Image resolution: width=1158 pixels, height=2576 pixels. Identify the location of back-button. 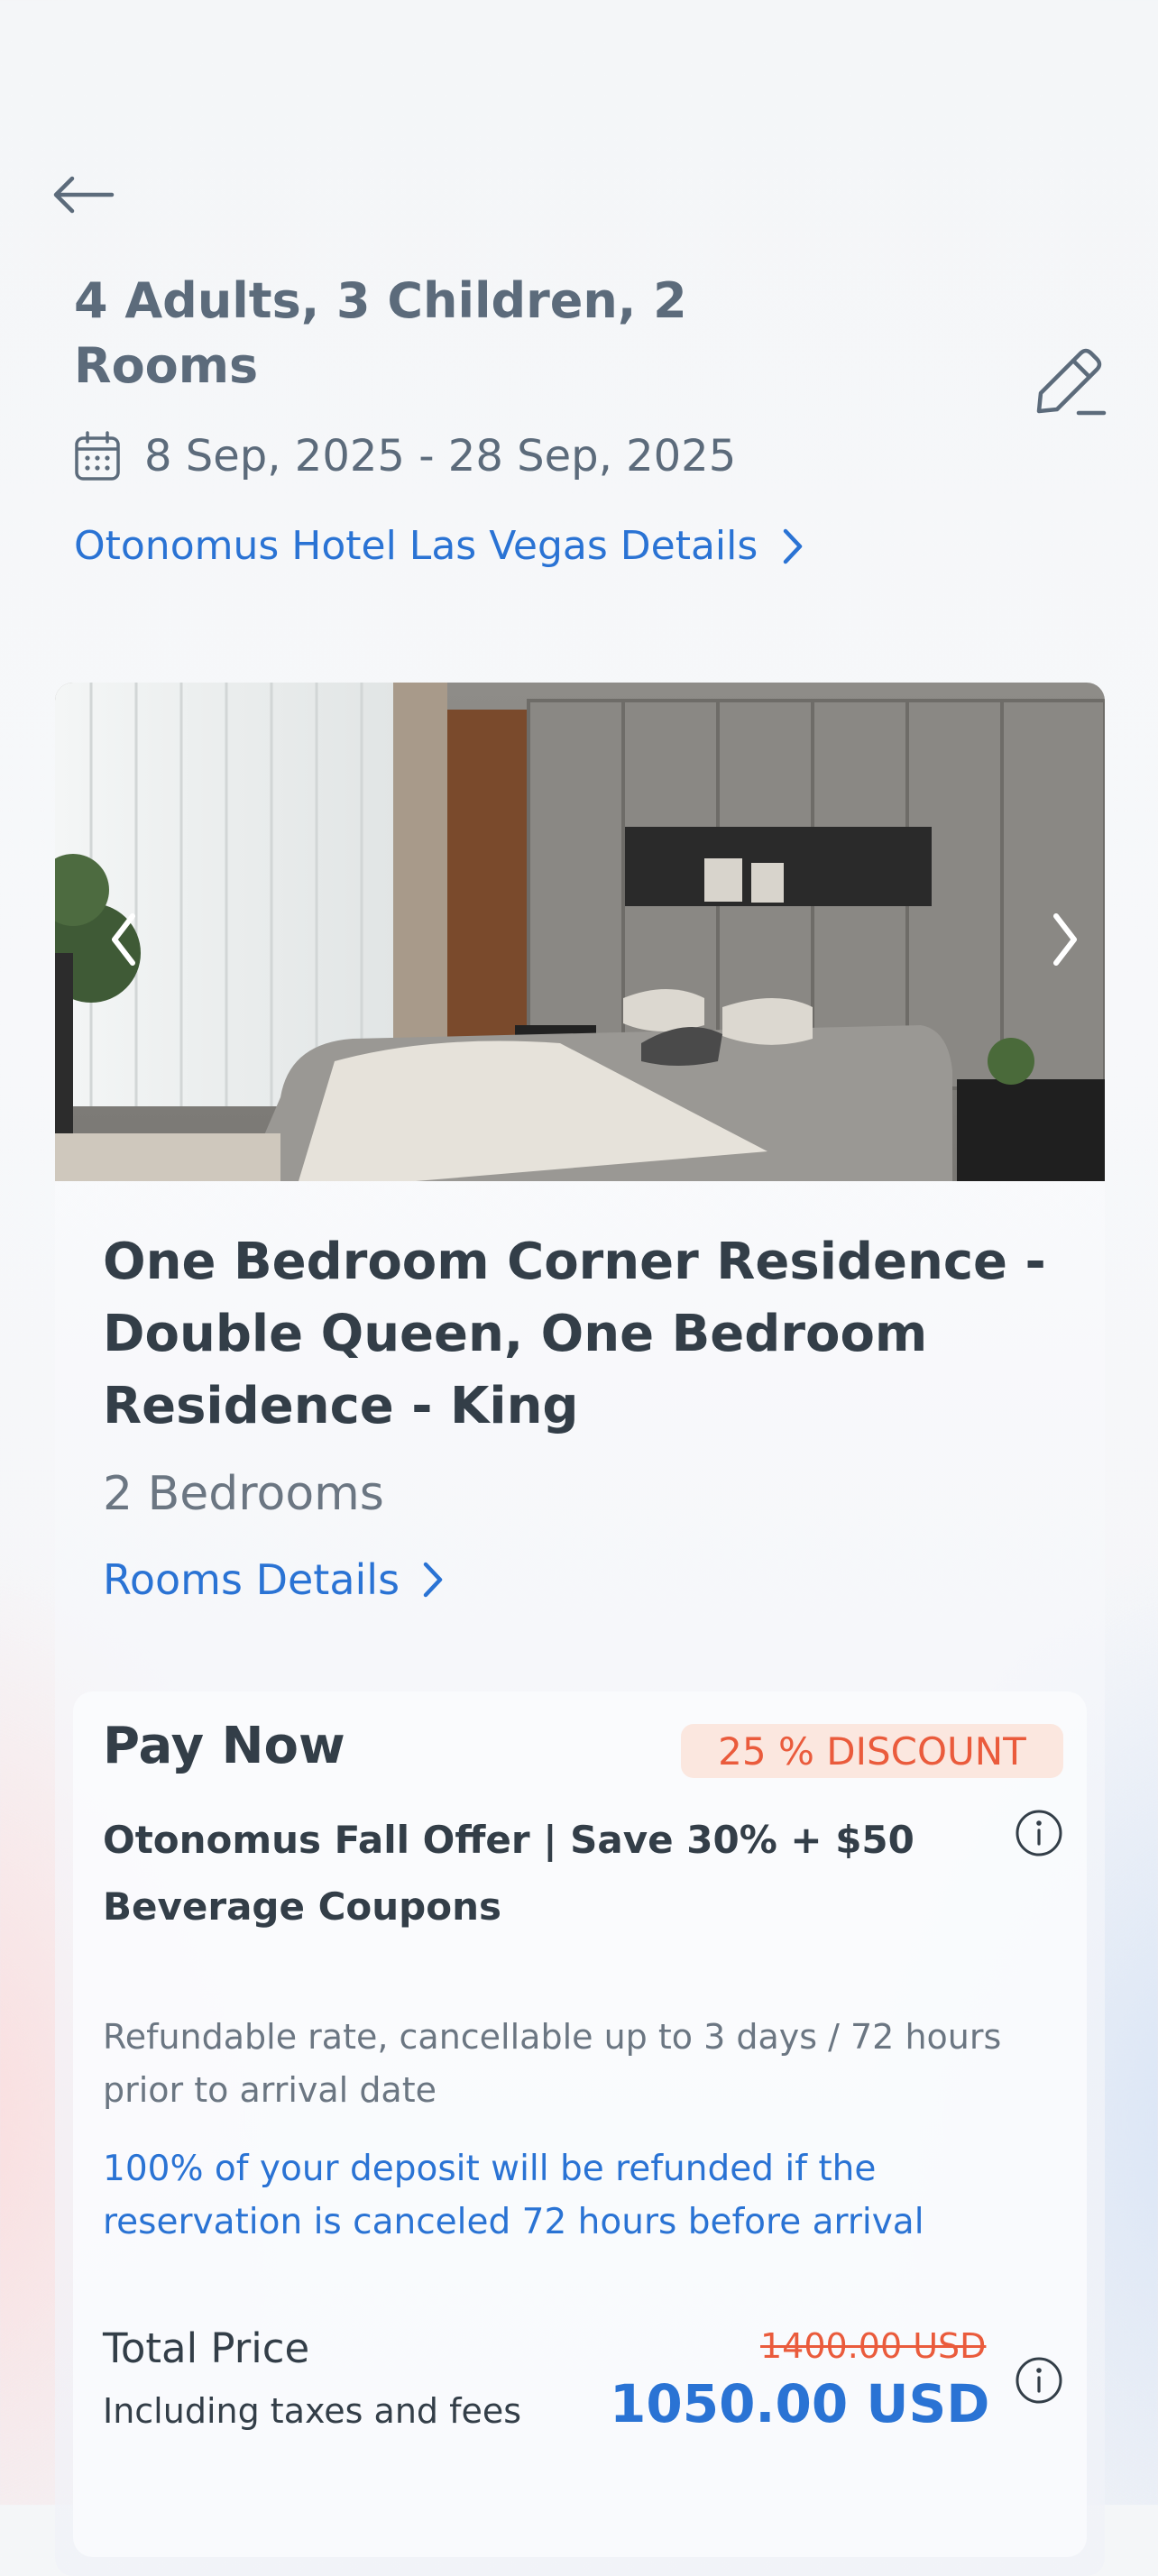
(87, 195).